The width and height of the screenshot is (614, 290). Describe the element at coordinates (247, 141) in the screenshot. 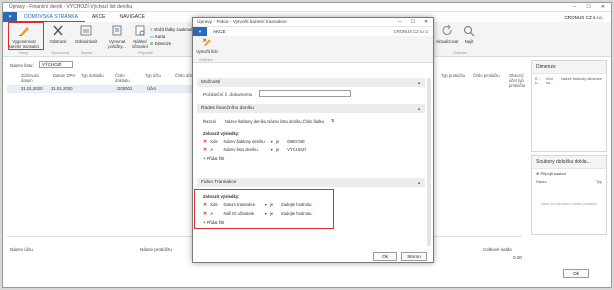

I see `filter-field: Název šablony deníku` at that location.